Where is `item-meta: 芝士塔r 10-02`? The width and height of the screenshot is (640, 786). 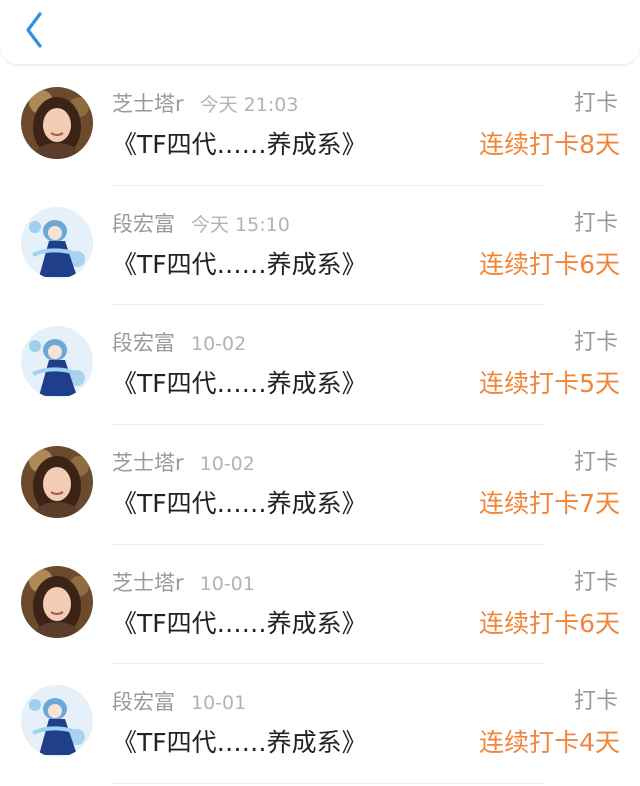
item-meta: 芝士塔r 10-02 is located at coordinates (183, 463).